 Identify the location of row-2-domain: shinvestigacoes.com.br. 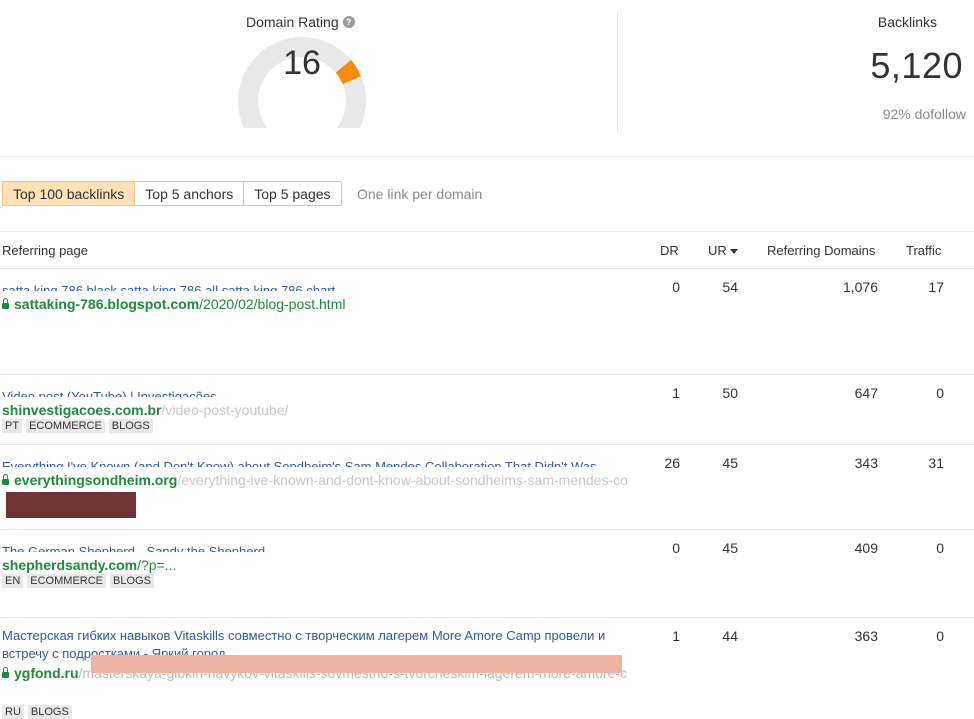
(82, 410).